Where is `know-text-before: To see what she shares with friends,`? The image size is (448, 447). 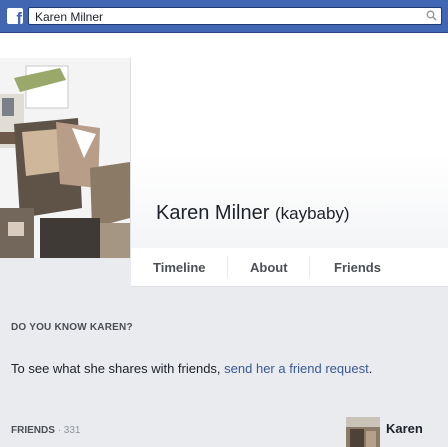
know-text-before: To see what she shares with friends, is located at coordinates (118, 368).